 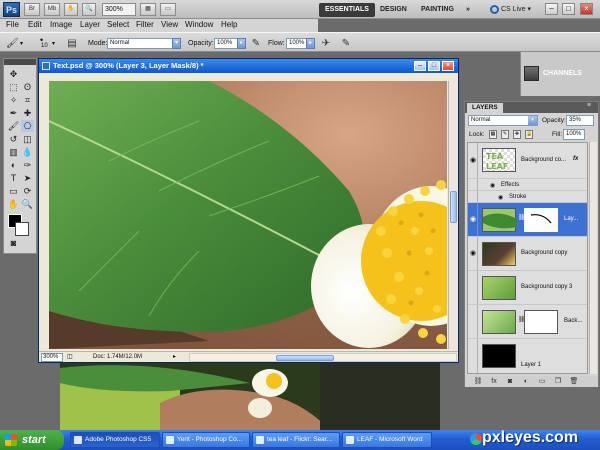 I want to click on healing-brush-tool-icon: ✚, so click(x=27, y=113).